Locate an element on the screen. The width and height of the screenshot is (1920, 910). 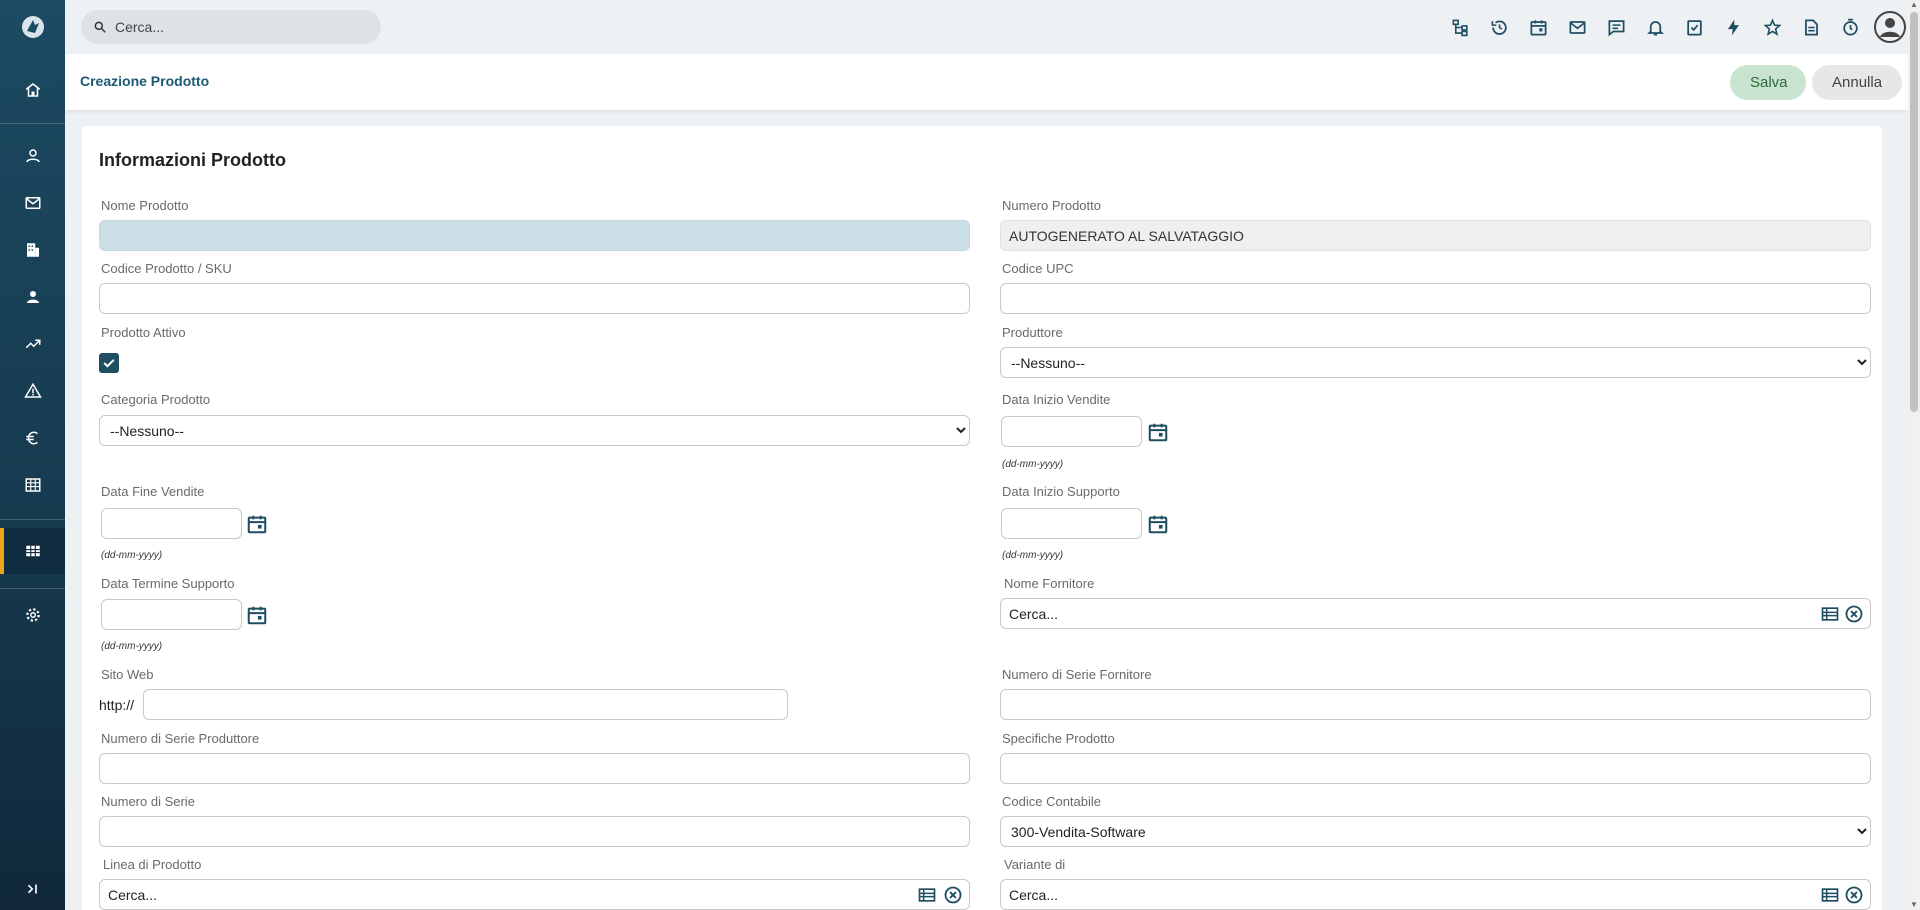
sidebar-item-users is located at coordinates (32, 156).